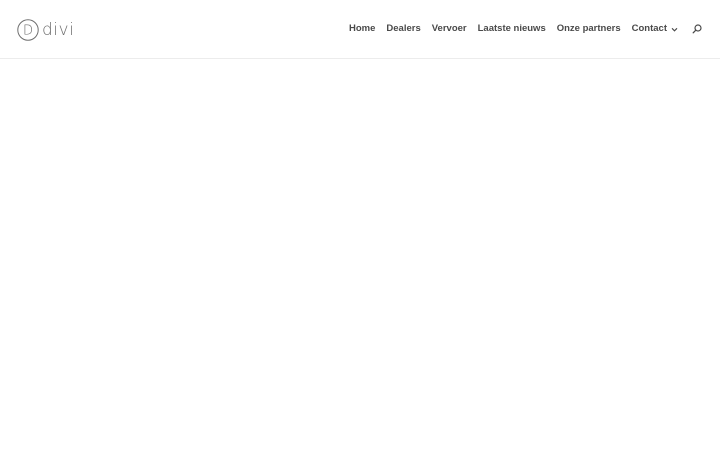  I want to click on nav-item-label: Home, so click(362, 28).